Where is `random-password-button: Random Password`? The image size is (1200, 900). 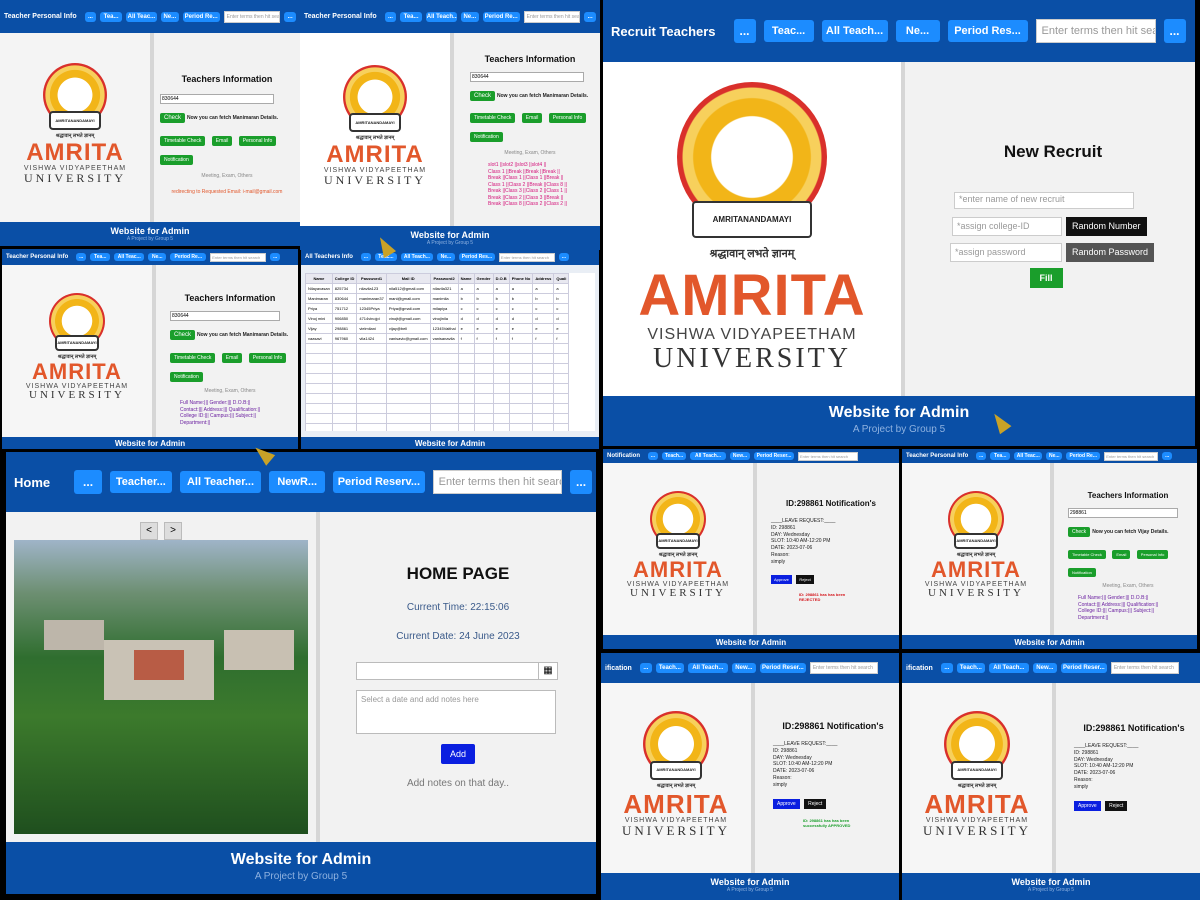 random-password-button: Random Password is located at coordinates (1110, 252).